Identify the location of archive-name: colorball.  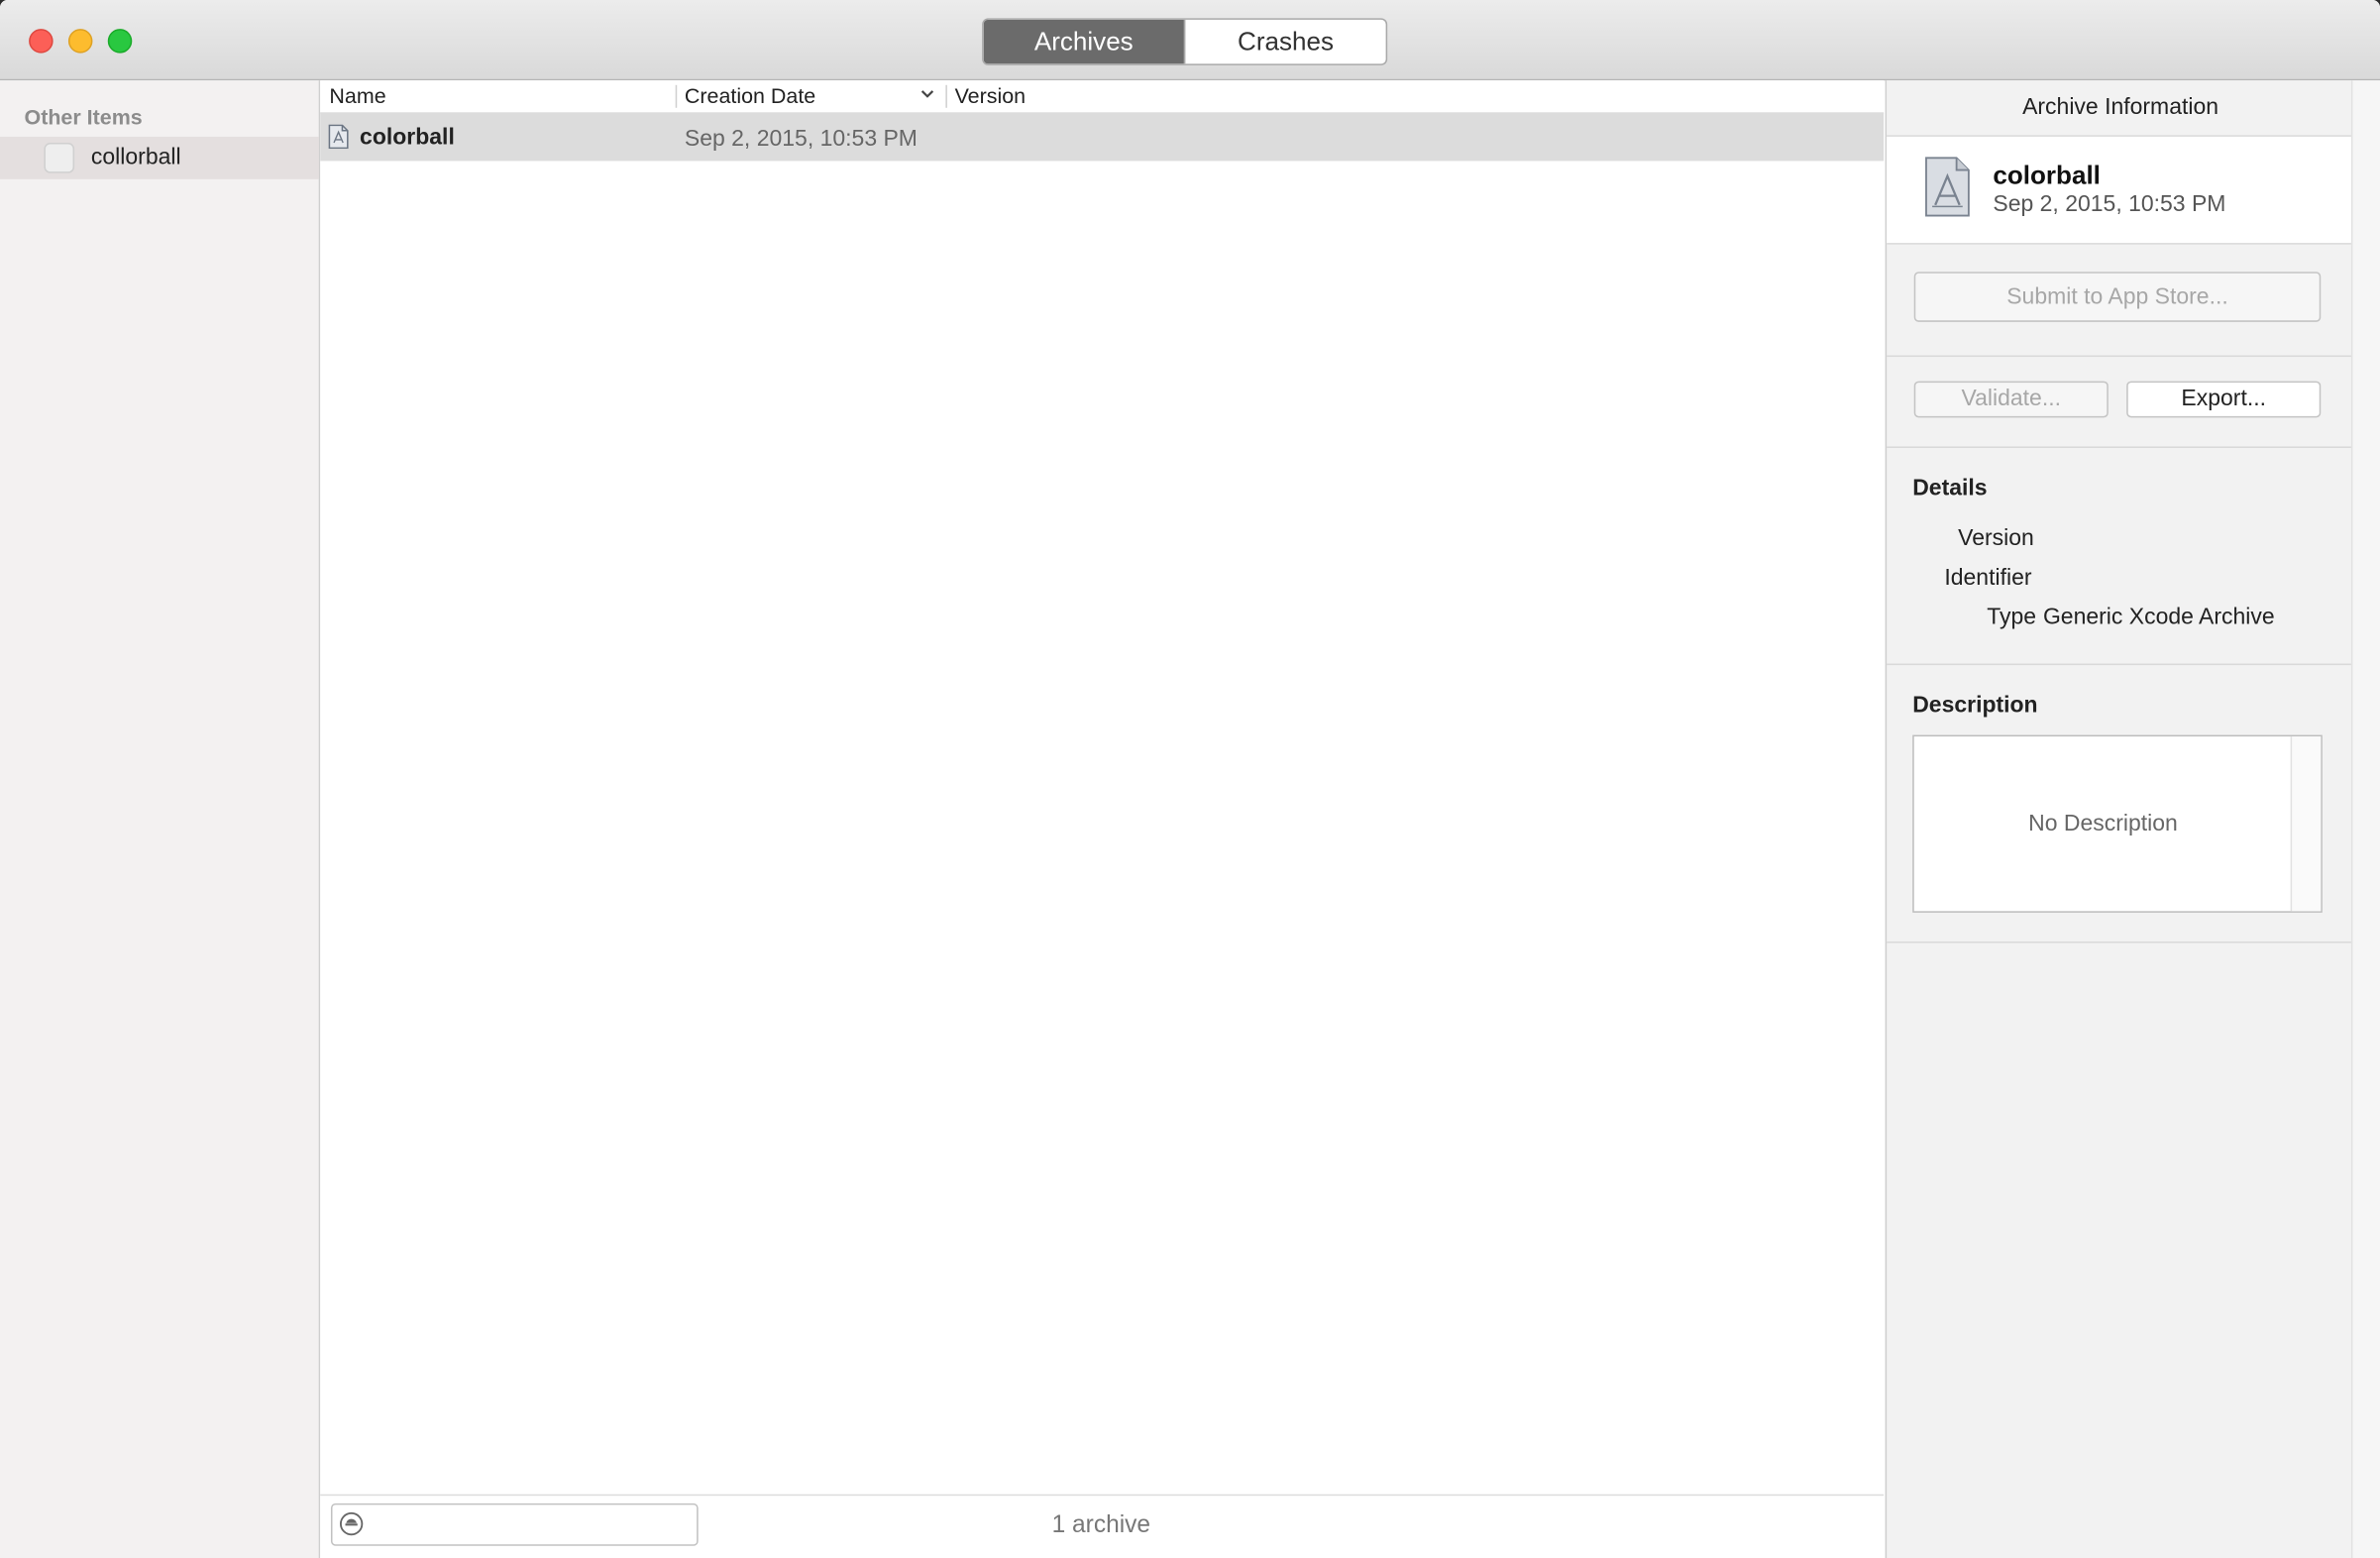
(2047, 175).